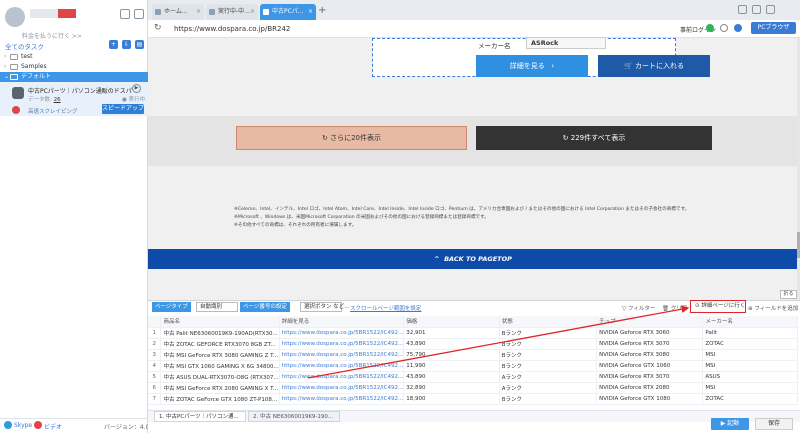 Image resolution: width=800 pixels, height=433 pixels. What do you see at coordinates (385, 308) in the screenshot?
I see `scroll-range-link: スクロールページ範囲を設定` at bounding box center [385, 308].